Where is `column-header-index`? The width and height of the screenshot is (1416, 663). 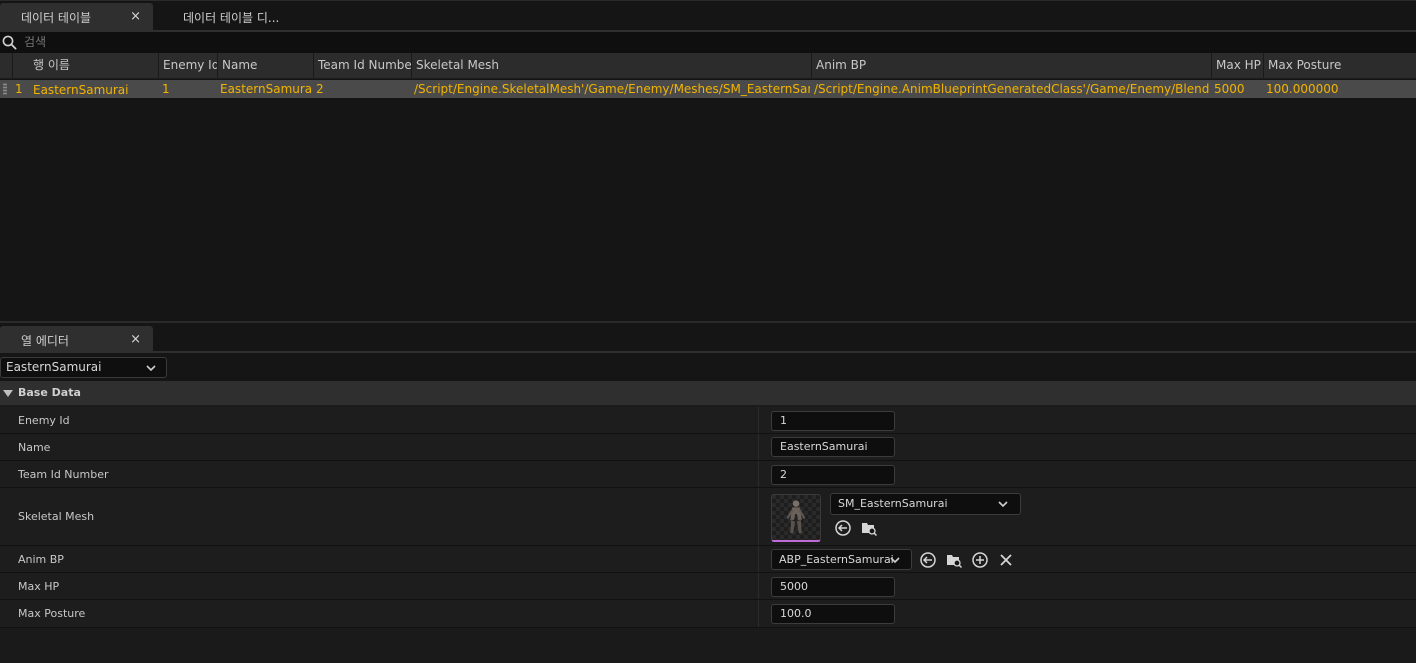 column-header-index is located at coordinates (6, 65).